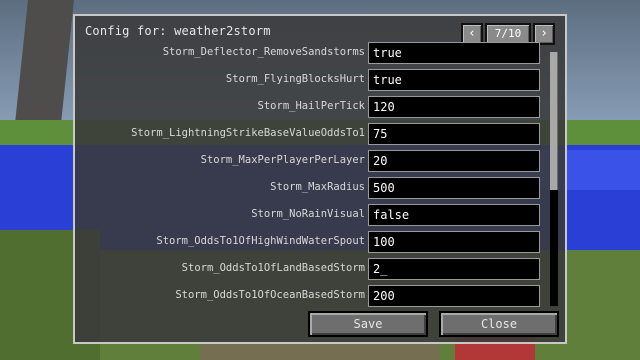 The height and width of the screenshot is (360, 640). Describe the element at coordinates (454, 134) in the screenshot. I see `config-value-field: 75` at that location.